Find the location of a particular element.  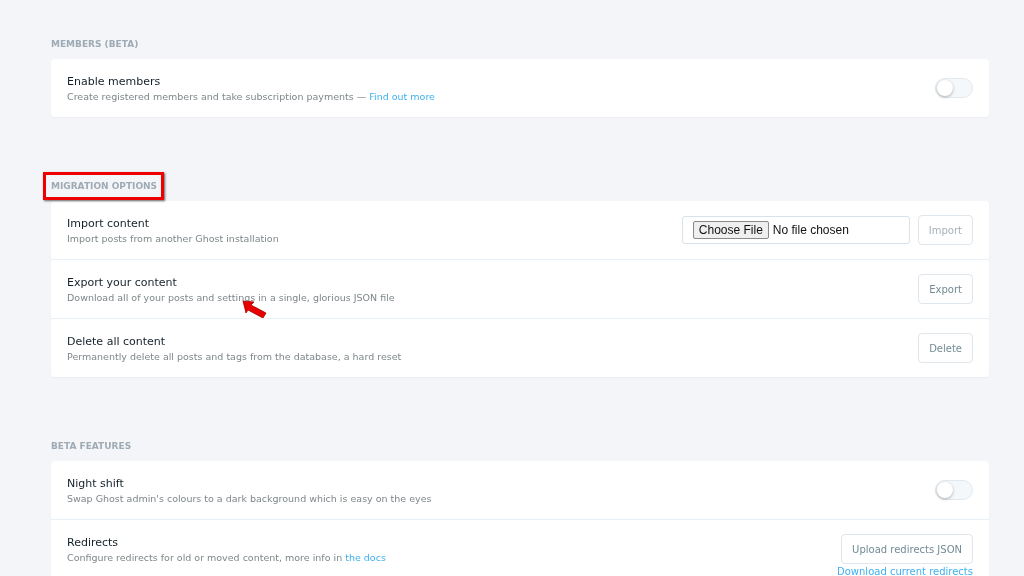

setting-description: Import posts from another Ghost installation is located at coordinates (173, 238).